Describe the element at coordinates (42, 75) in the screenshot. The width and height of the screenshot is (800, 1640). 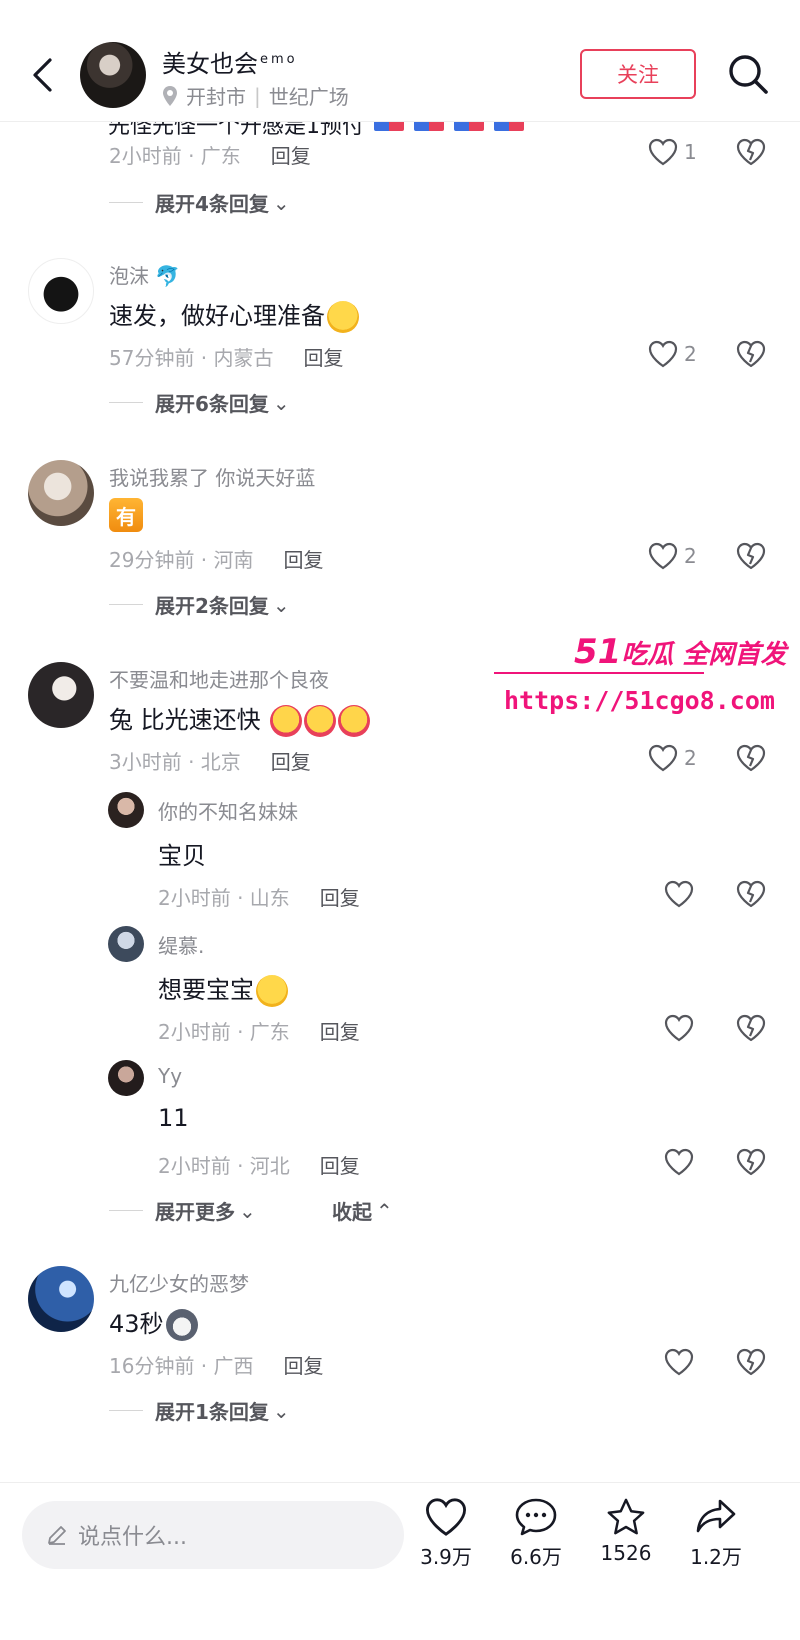
I see `back-icon` at that location.